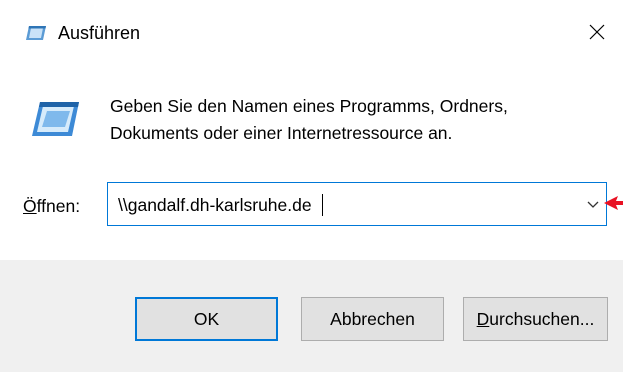 The height and width of the screenshot is (372, 623). Describe the element at coordinates (593, 204) in the screenshot. I see `chevron-down-icon` at that location.